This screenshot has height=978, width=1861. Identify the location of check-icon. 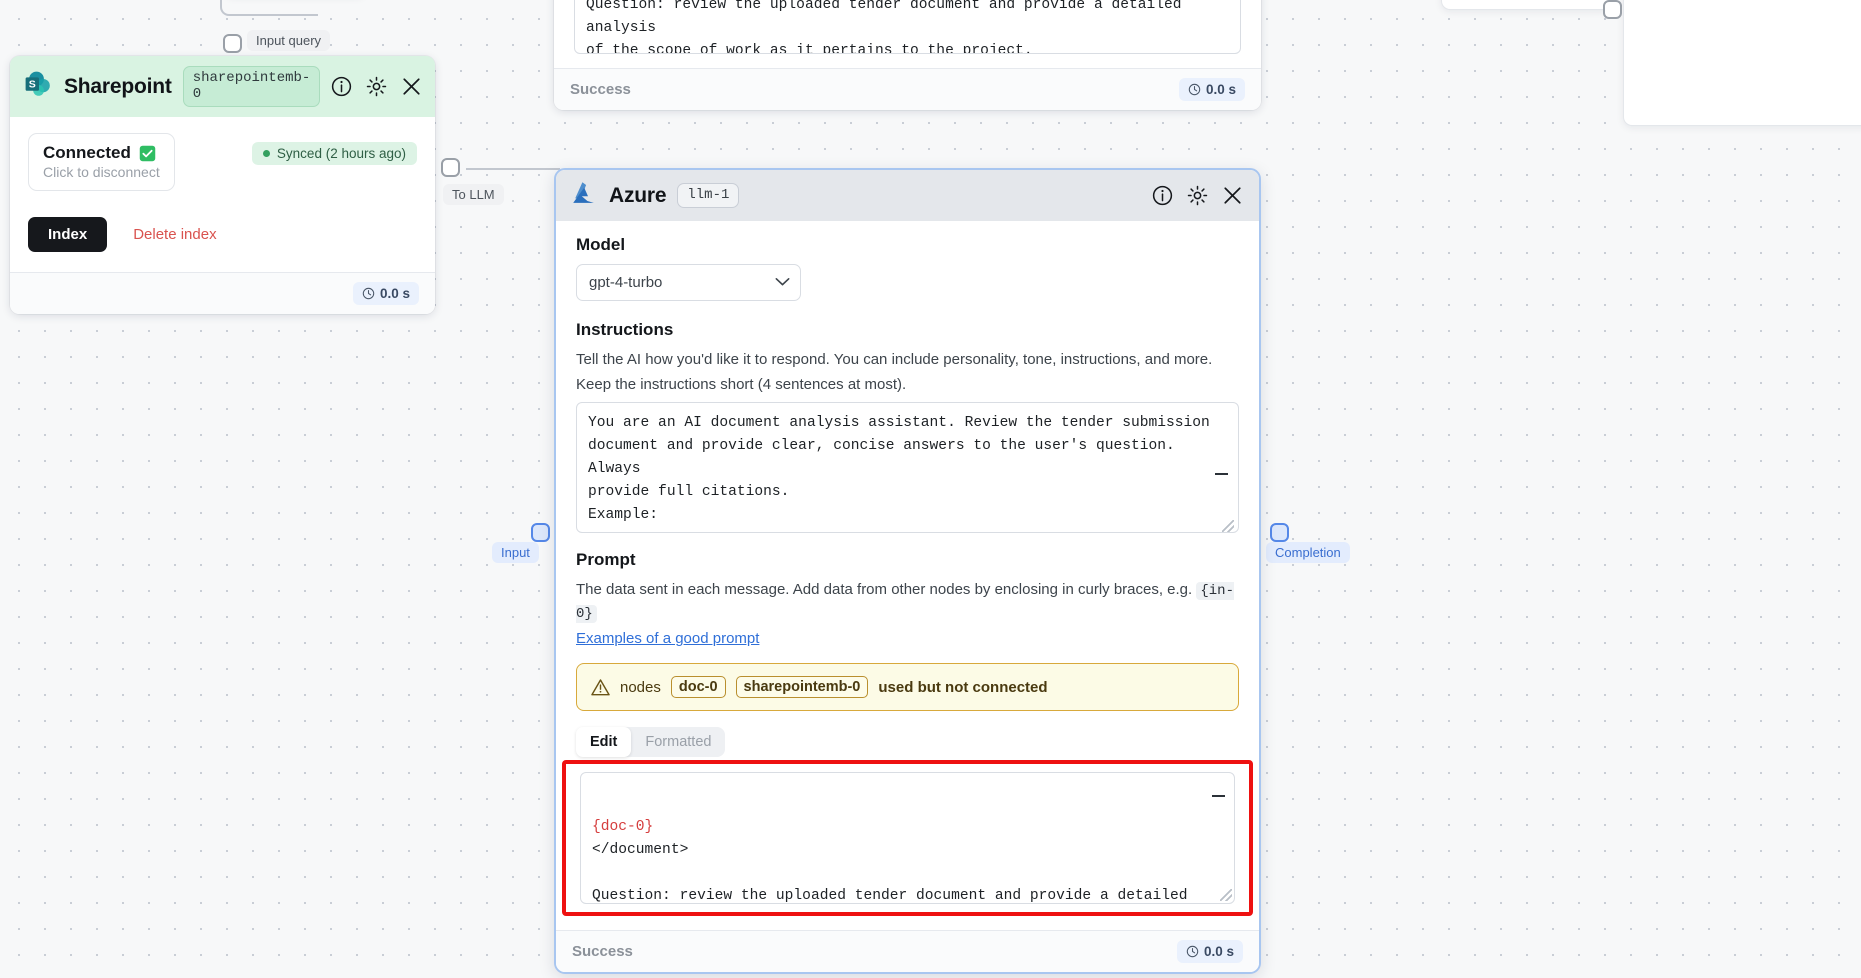
(147, 153).